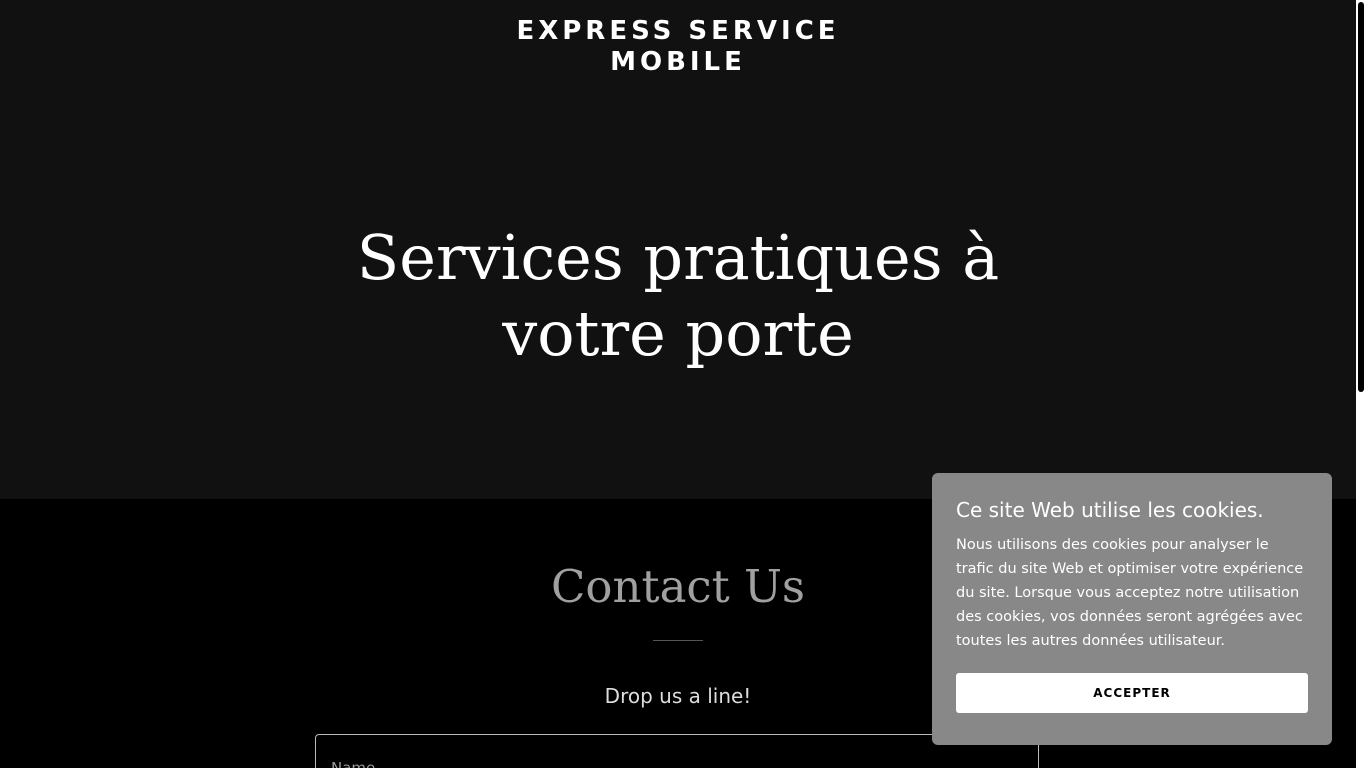  Describe the element at coordinates (1132, 693) in the screenshot. I see `accept-cookies-button: ACCEPTER` at that location.